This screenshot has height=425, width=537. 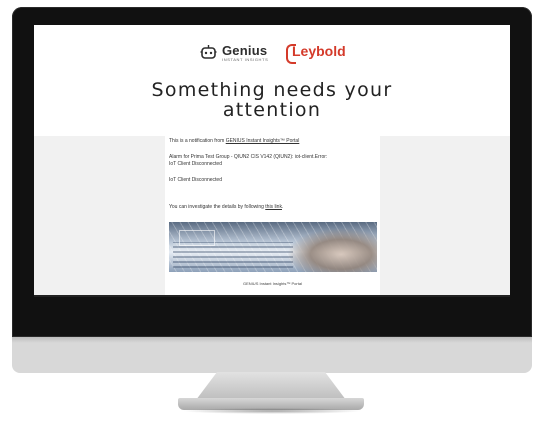 What do you see at coordinates (99, 215) in the screenshot?
I see `background-band-left` at bounding box center [99, 215].